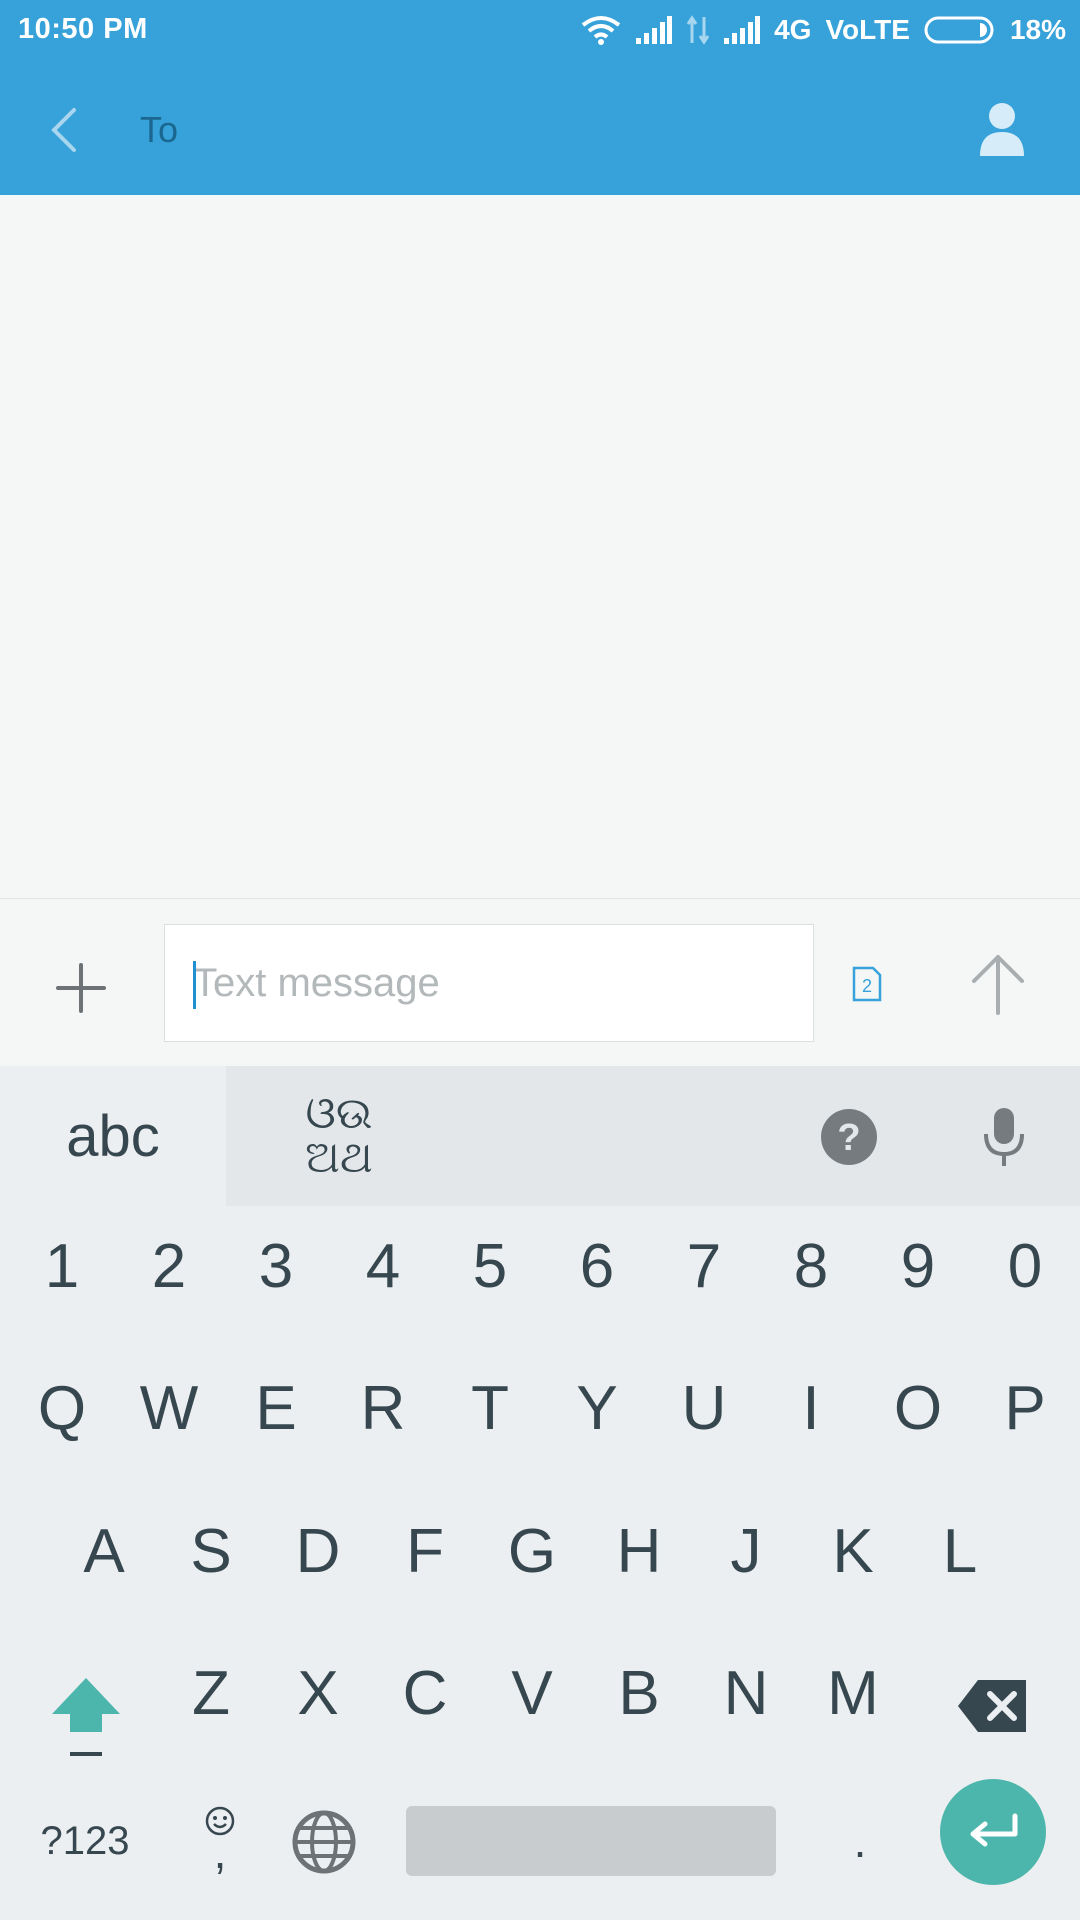 The height and width of the screenshot is (1920, 1080). I want to click on key-y: Y, so click(597, 1408).